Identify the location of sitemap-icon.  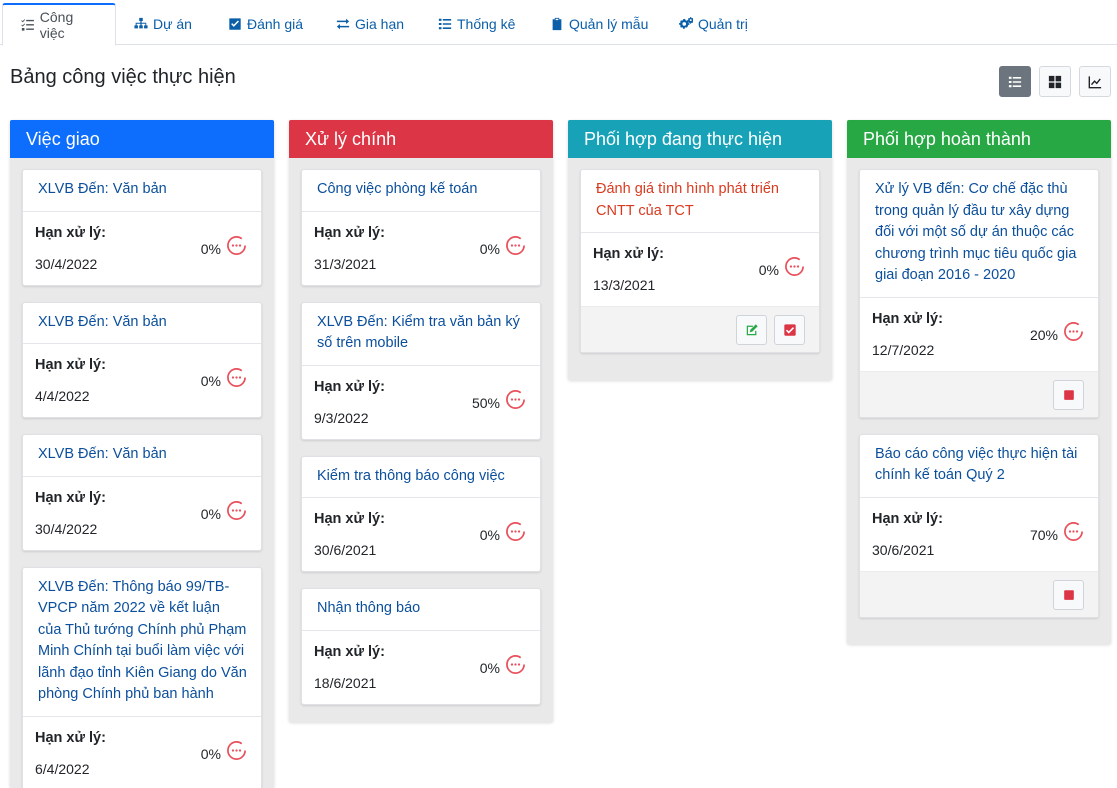
(141, 23).